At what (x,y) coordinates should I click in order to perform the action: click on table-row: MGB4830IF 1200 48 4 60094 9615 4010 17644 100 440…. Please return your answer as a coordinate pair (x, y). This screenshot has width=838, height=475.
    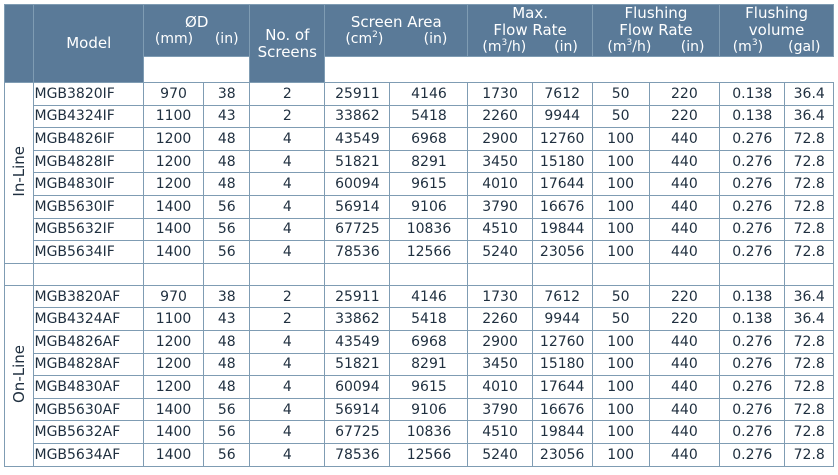
    Looking at the image, I should click on (419, 184).